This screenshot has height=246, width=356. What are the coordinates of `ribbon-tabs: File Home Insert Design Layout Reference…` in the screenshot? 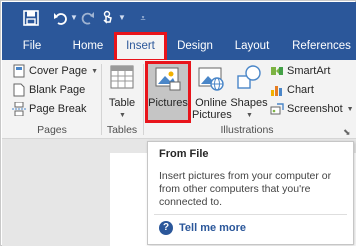 It's located at (179, 47).